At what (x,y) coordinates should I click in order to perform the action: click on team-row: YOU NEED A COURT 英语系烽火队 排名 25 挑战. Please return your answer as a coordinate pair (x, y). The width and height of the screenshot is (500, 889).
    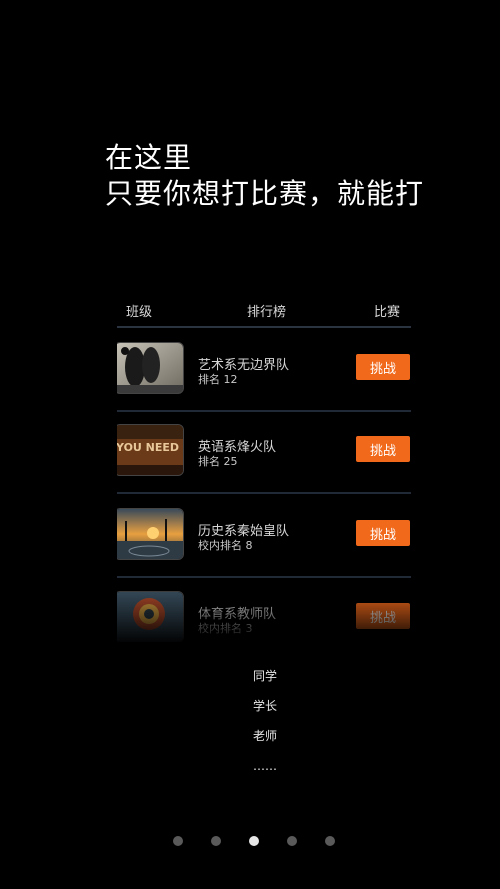
    Looking at the image, I should click on (264, 453).